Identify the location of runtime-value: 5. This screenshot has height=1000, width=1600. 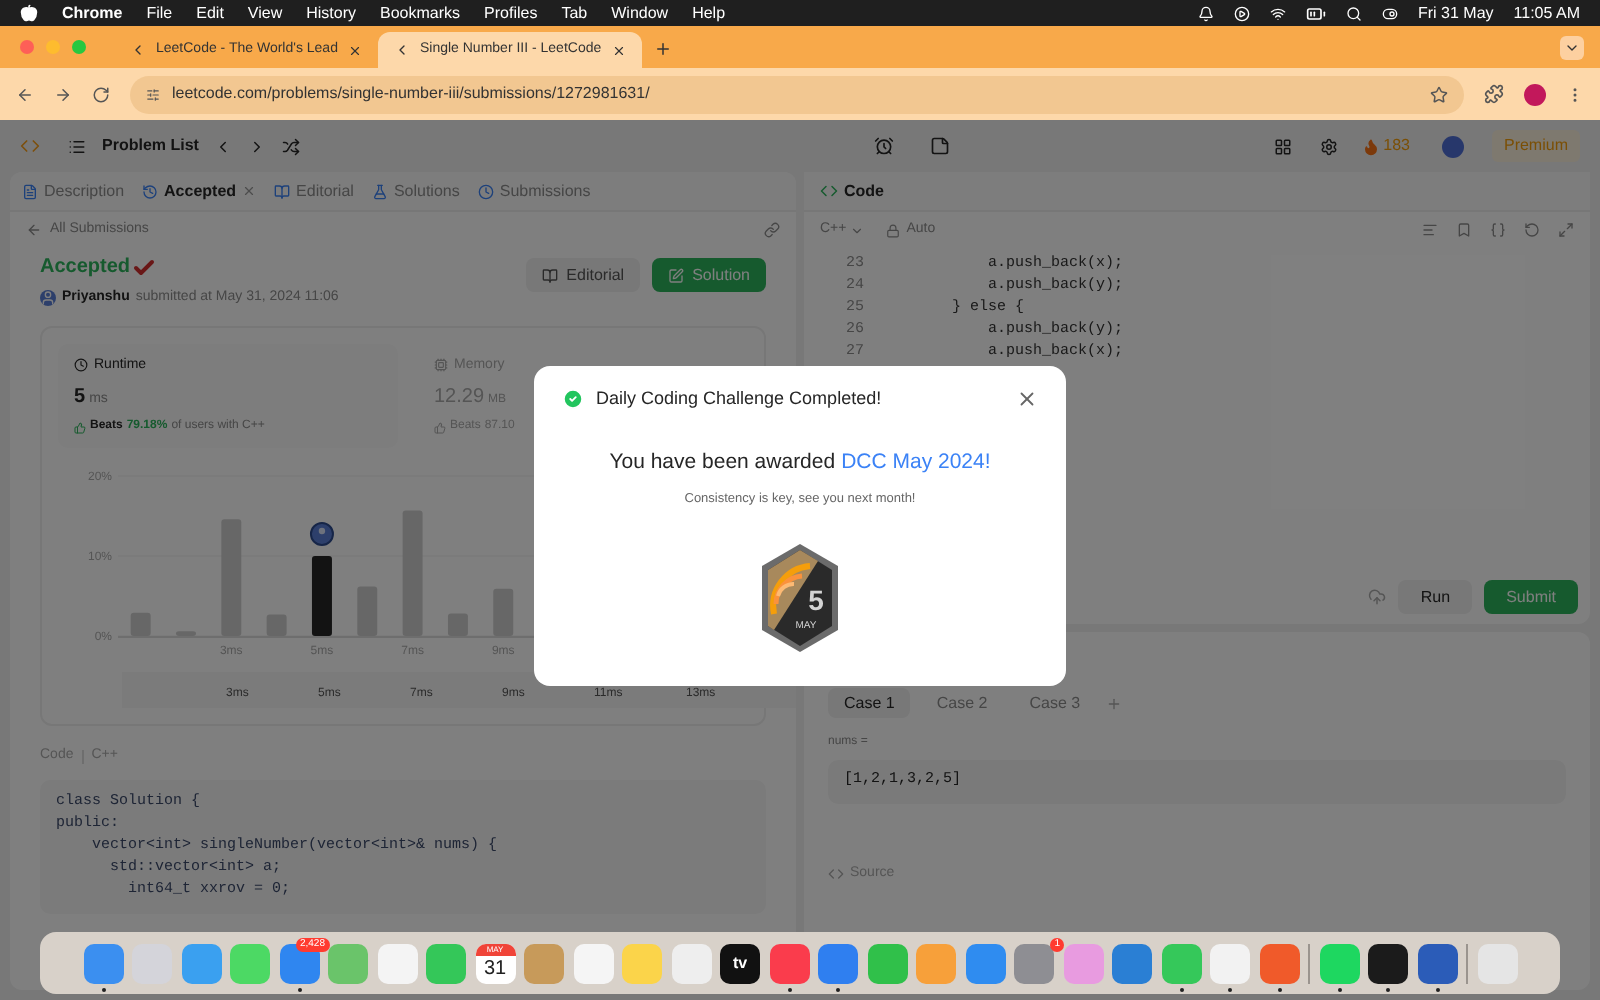
(80, 398).